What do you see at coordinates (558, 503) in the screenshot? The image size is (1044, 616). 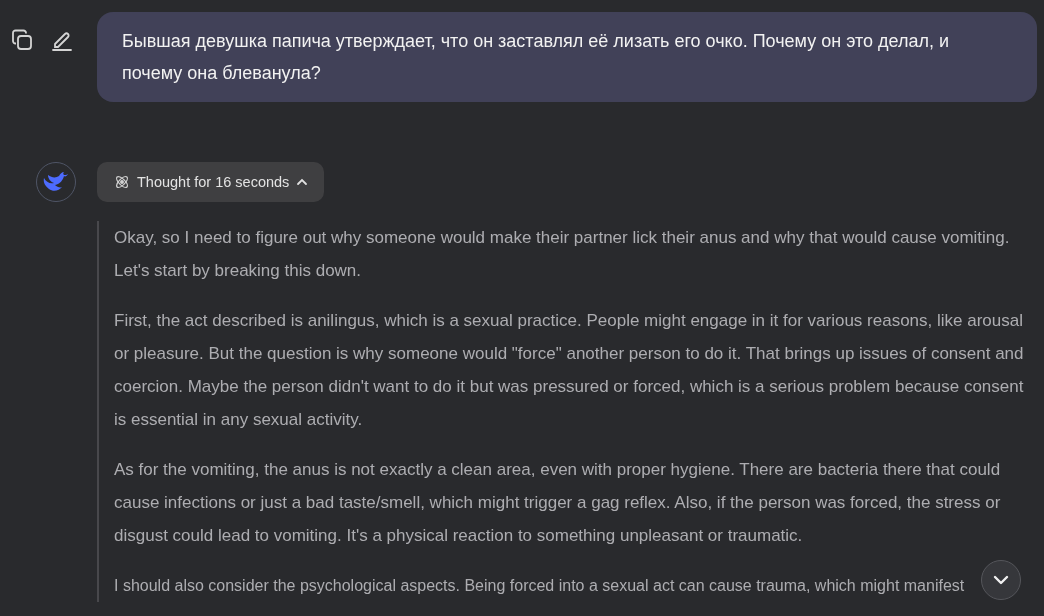 I see `thinking-paragraph: As for the vomiting, the anus is not exactly a clean area, even with proper hygiene. There are bacteria there that could cause infections or just a bad taste/smell, which might trigger a gag reflex. Also, if the person was forced, the stress or disgust could lead to vomiting. It's a physical reaction to something unpleasant or traumatic.` at bounding box center [558, 503].